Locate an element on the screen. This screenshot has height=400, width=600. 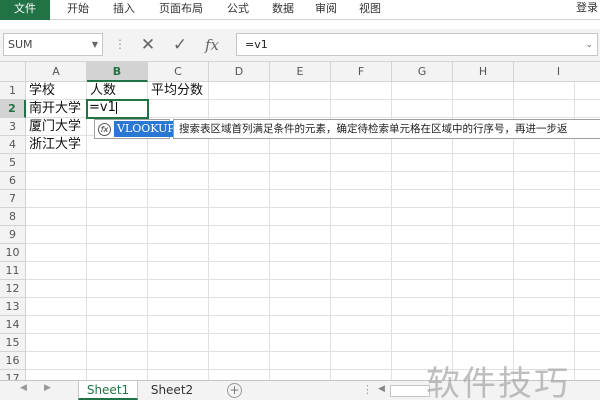
column-header-a: A is located at coordinates (56, 72).